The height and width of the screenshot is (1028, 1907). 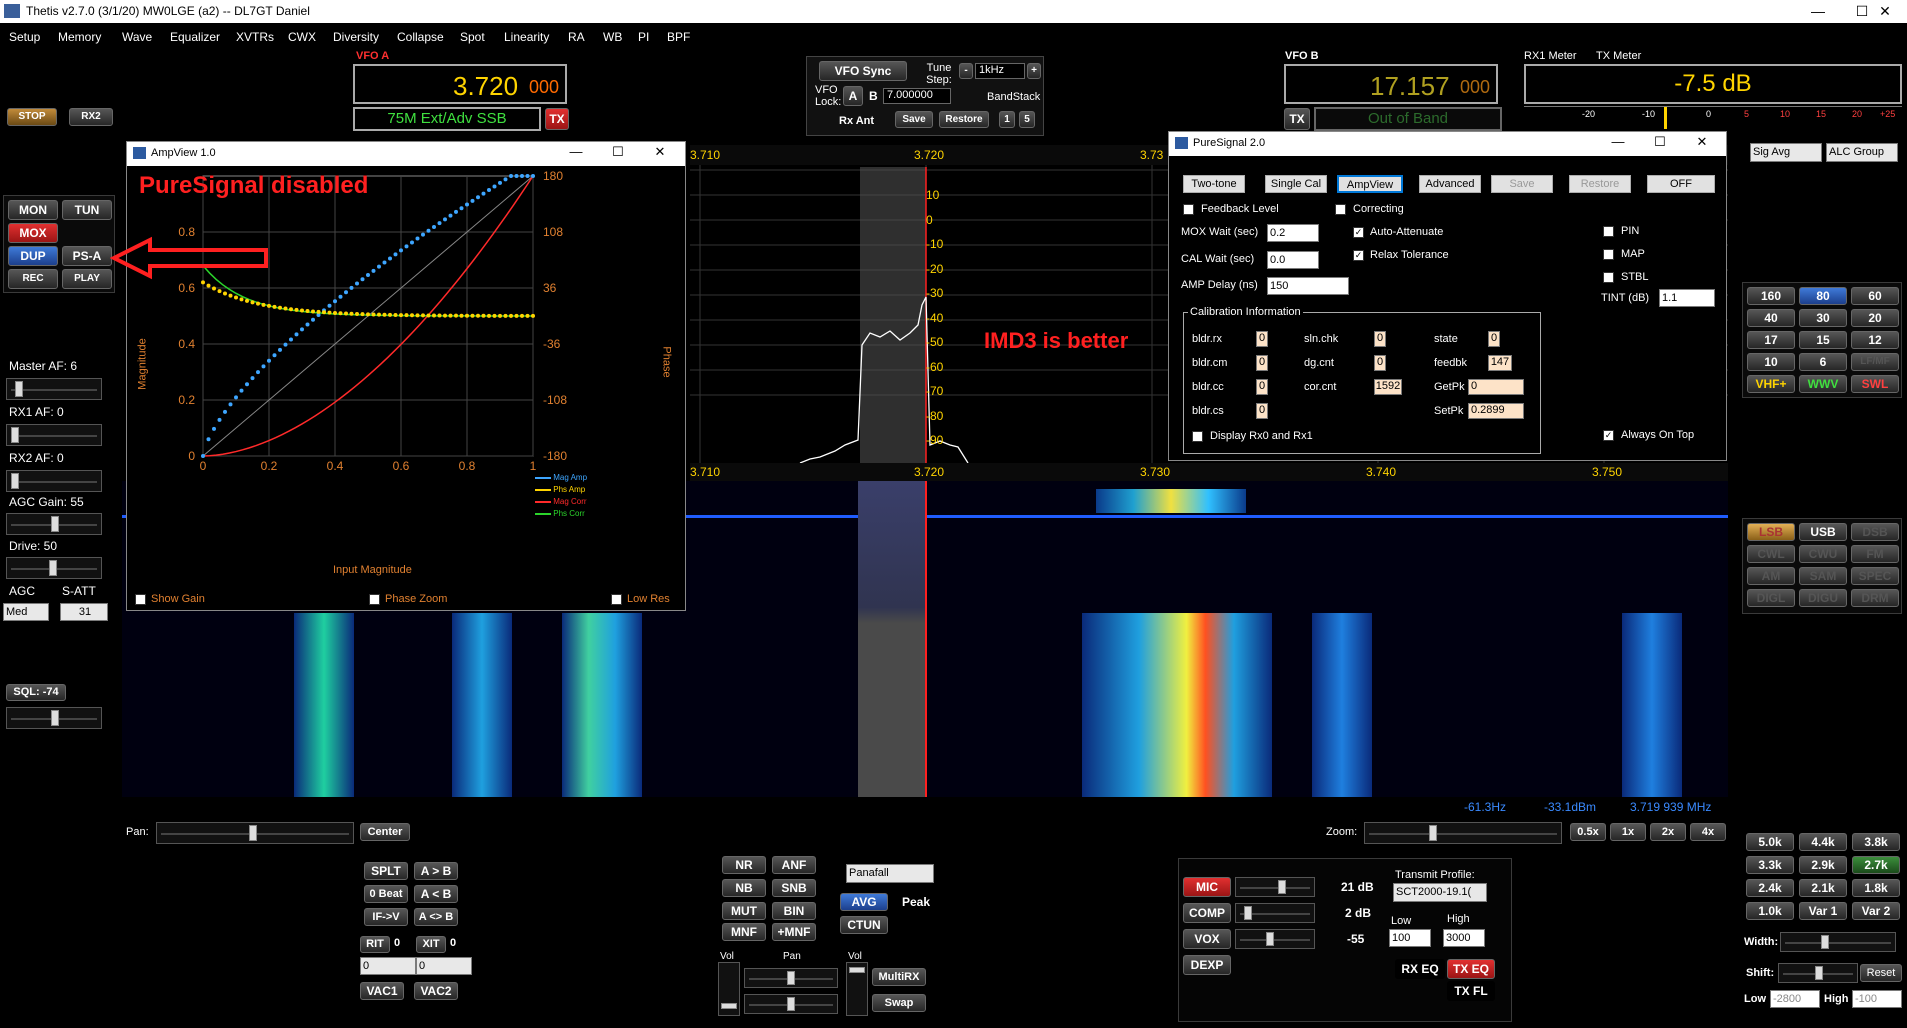 What do you see at coordinates (436, 894) in the screenshot?
I see `b-to-a-button: A < B` at bounding box center [436, 894].